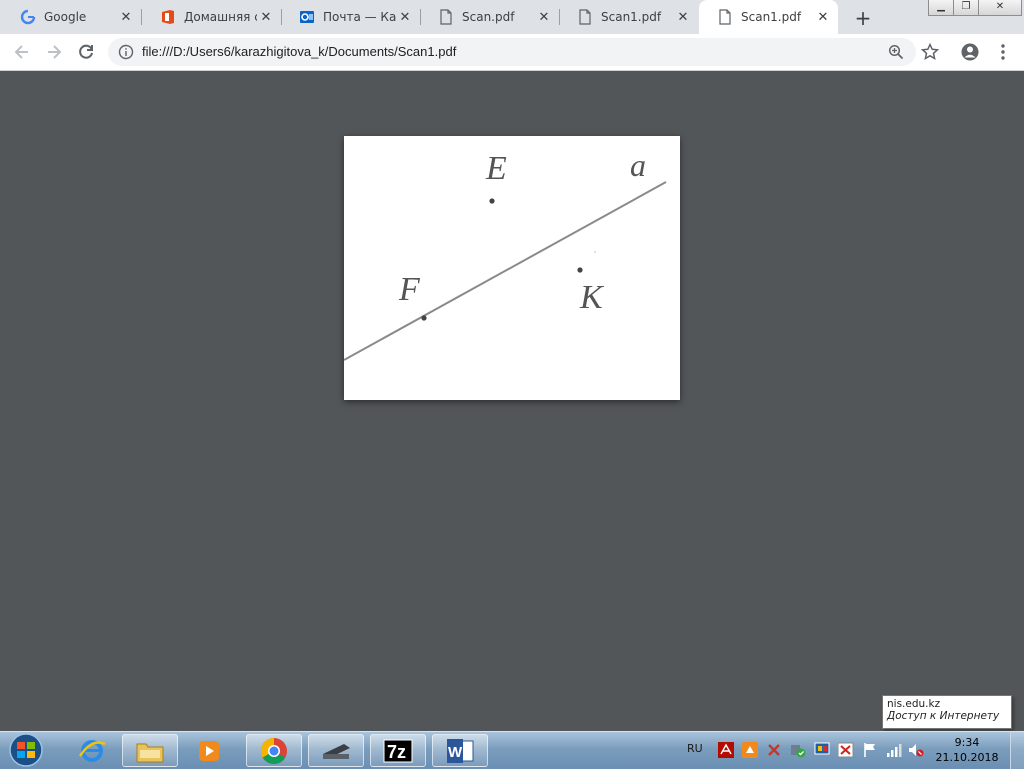 This screenshot has width=1024, height=769. Describe the element at coordinates (930, 52) in the screenshot. I see `bookmark-star-icon` at that location.